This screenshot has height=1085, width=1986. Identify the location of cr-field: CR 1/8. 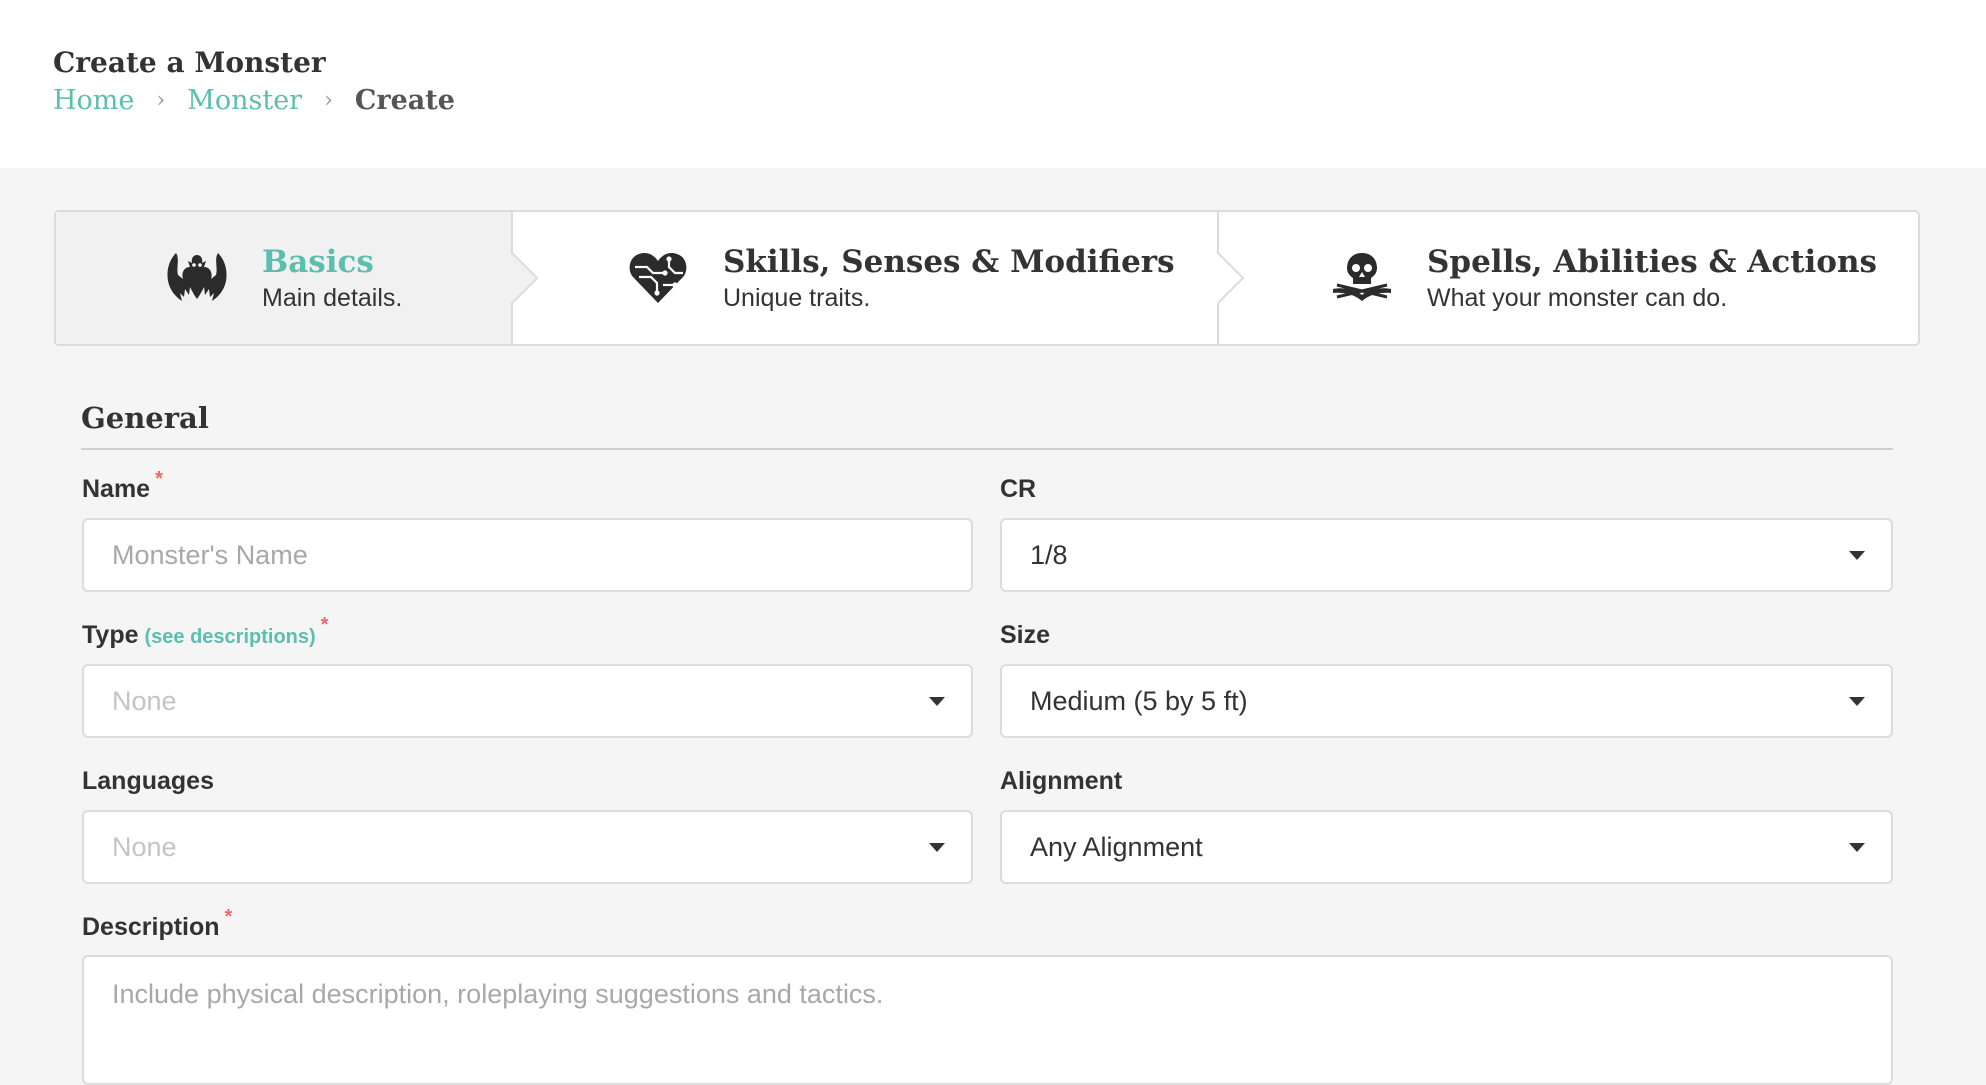
(1446, 530).